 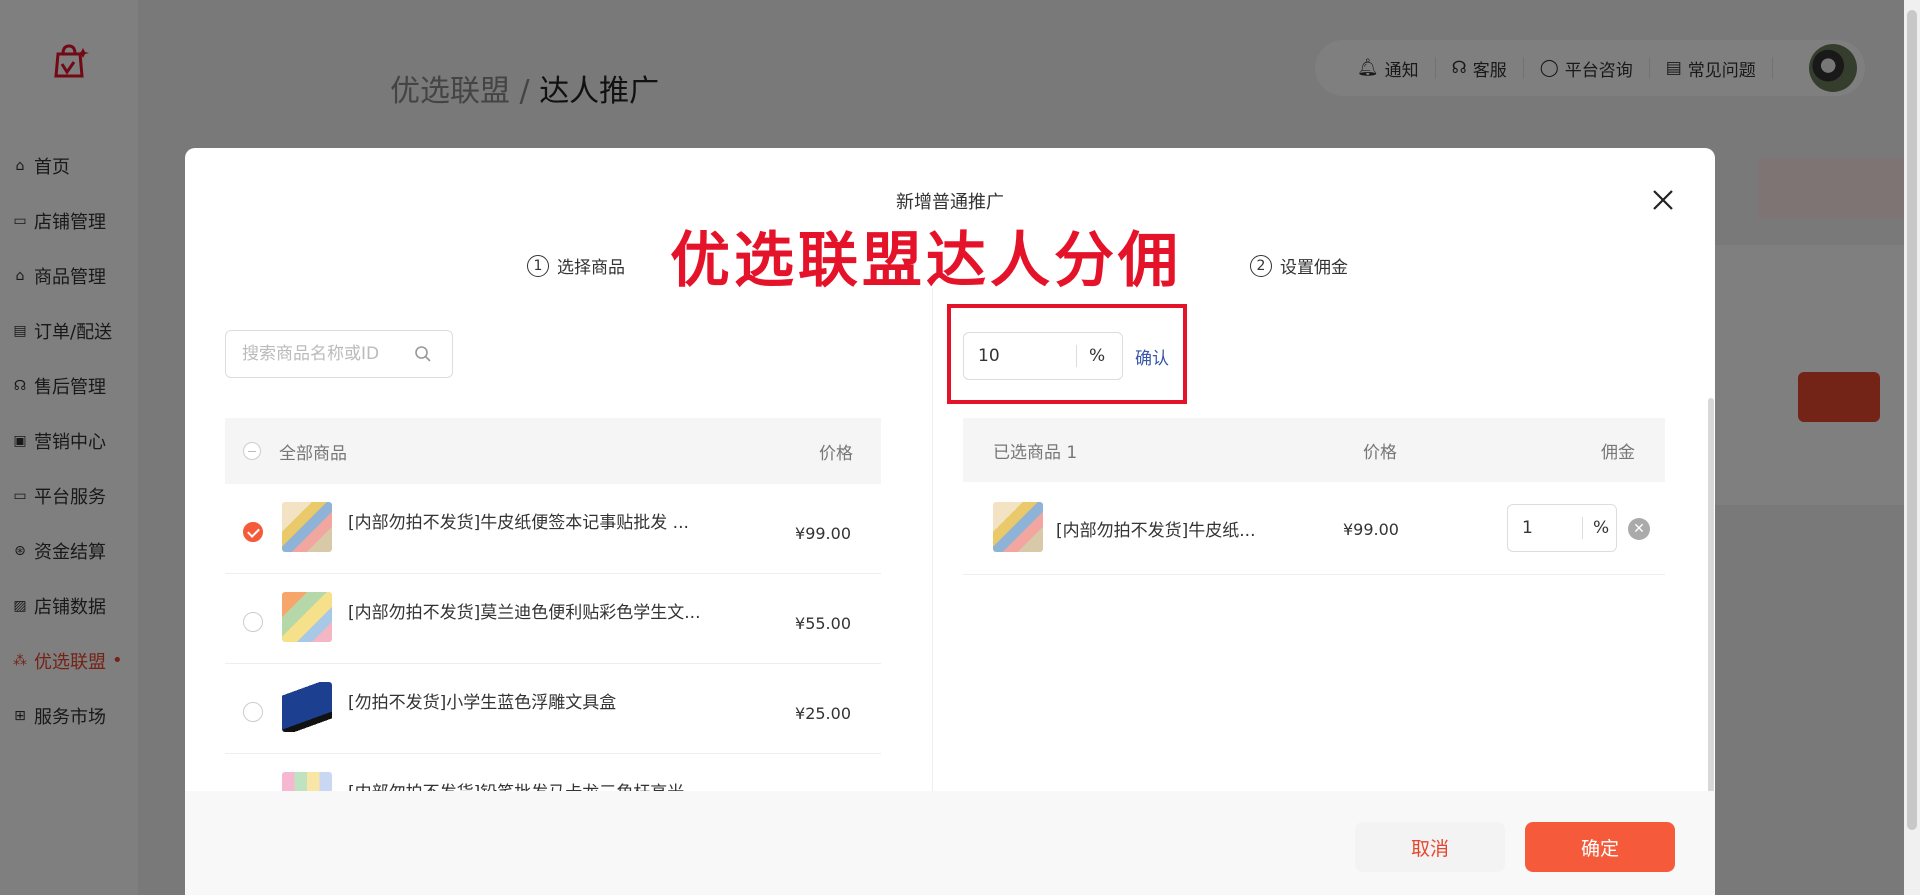 I want to click on commission-field: %, so click(x=1562, y=528).